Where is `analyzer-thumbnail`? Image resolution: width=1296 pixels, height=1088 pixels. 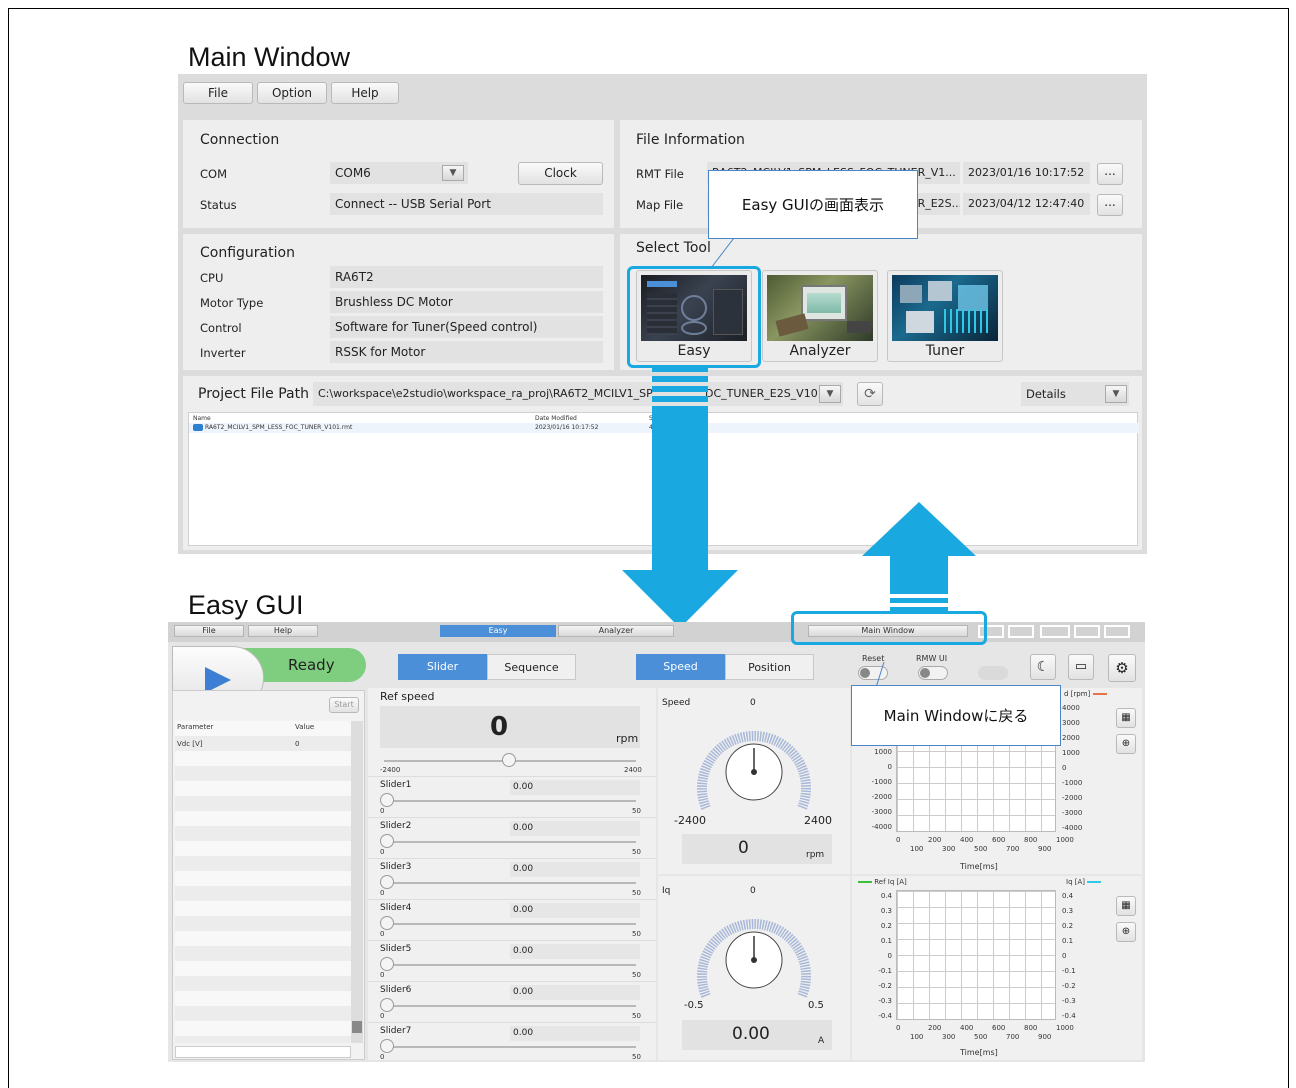
analyzer-thumbnail is located at coordinates (820, 308).